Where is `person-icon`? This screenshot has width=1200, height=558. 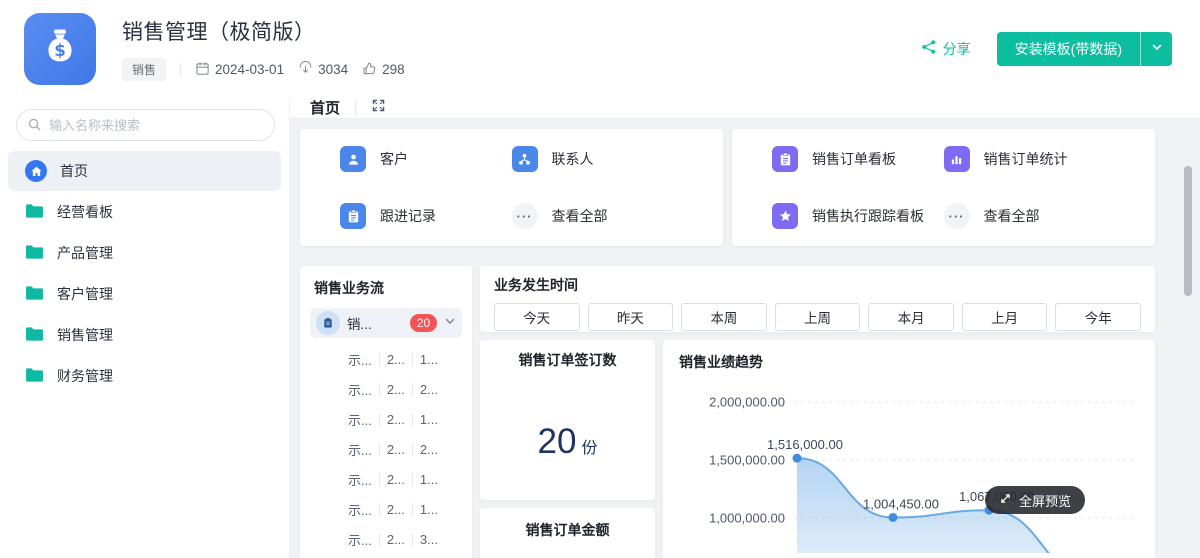
person-icon is located at coordinates (353, 159).